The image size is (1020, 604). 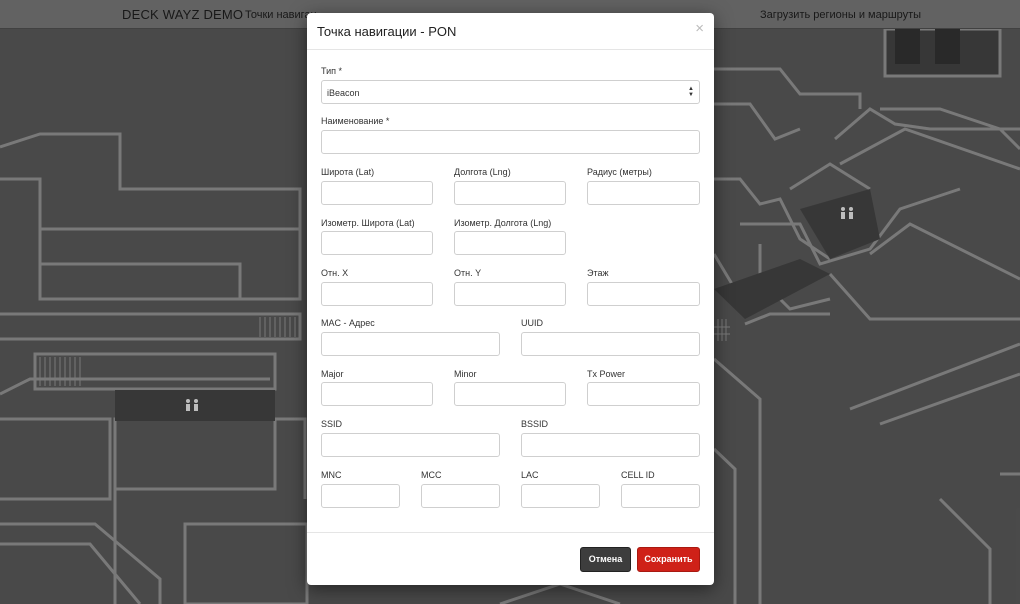 What do you see at coordinates (510, 31) in the screenshot?
I see `modal-header: Точка навигации - PON ×` at bounding box center [510, 31].